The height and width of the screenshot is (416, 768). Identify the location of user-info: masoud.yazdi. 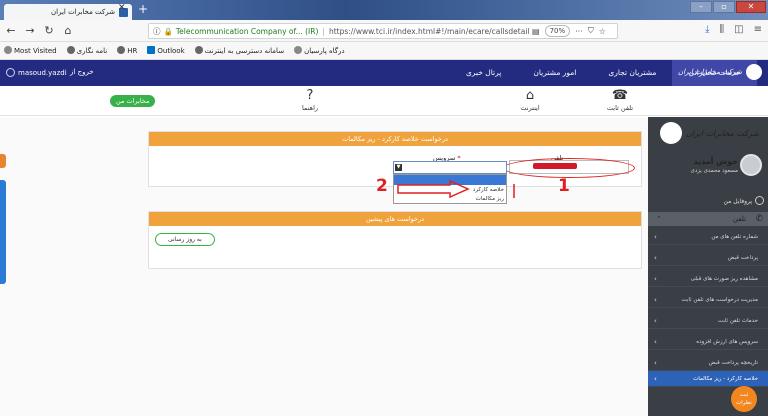
(36, 72).